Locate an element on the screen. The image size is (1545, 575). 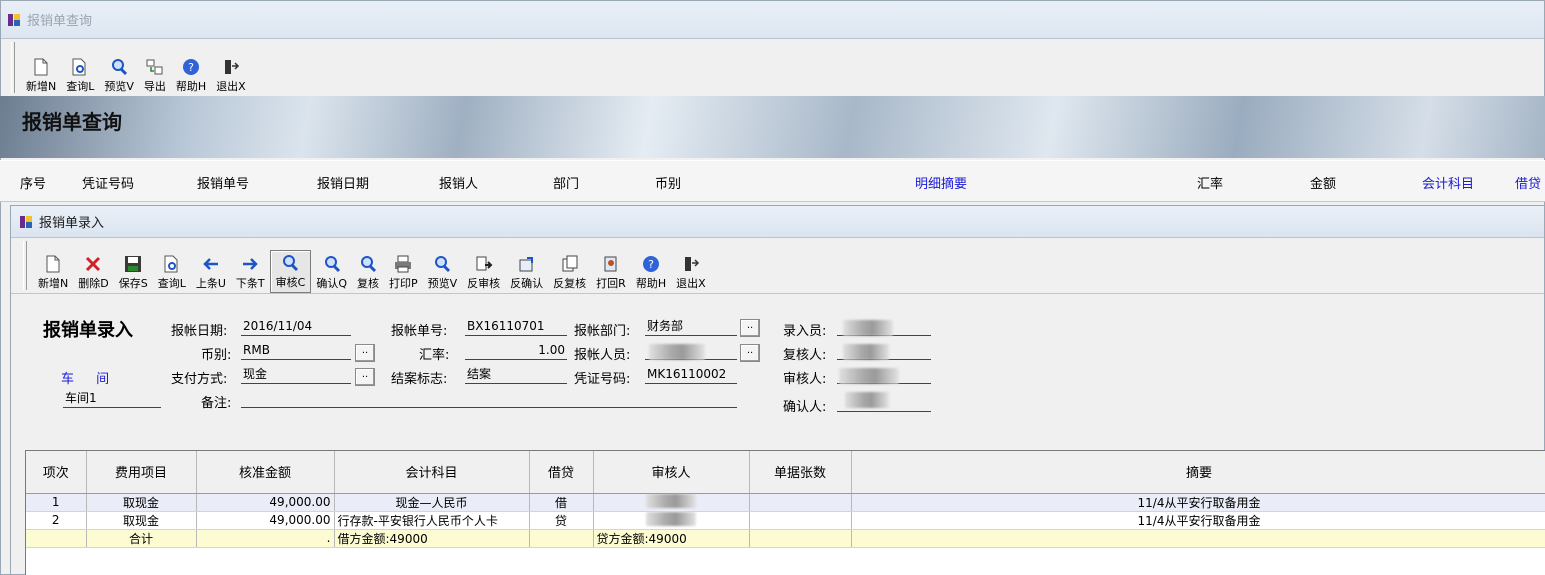
outer-export-label: 导出 is located at coordinates (154, 86).